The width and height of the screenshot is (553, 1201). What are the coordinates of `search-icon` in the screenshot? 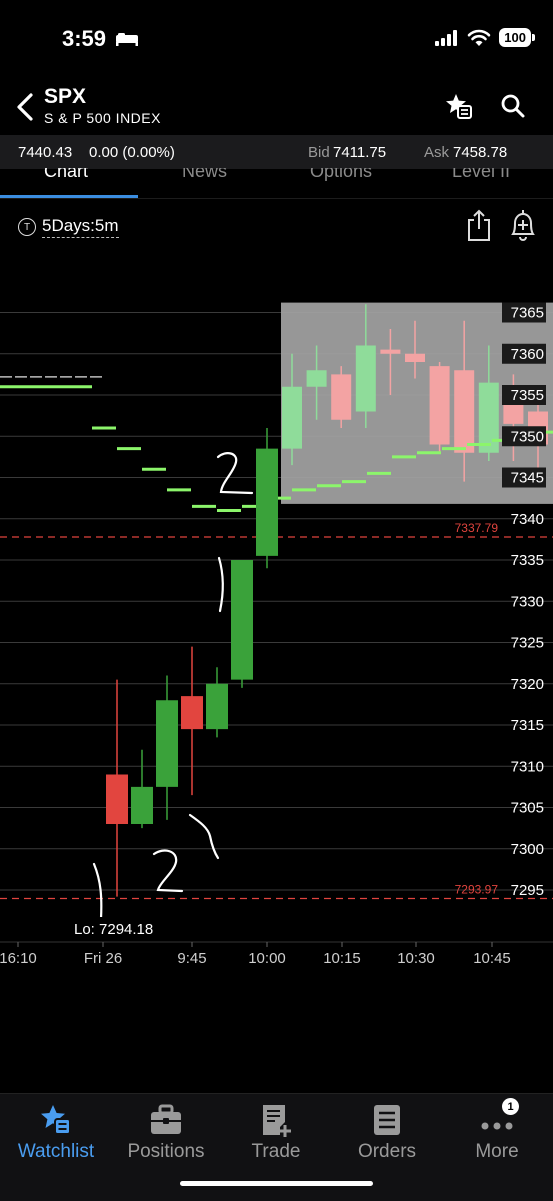 It's located at (513, 106).